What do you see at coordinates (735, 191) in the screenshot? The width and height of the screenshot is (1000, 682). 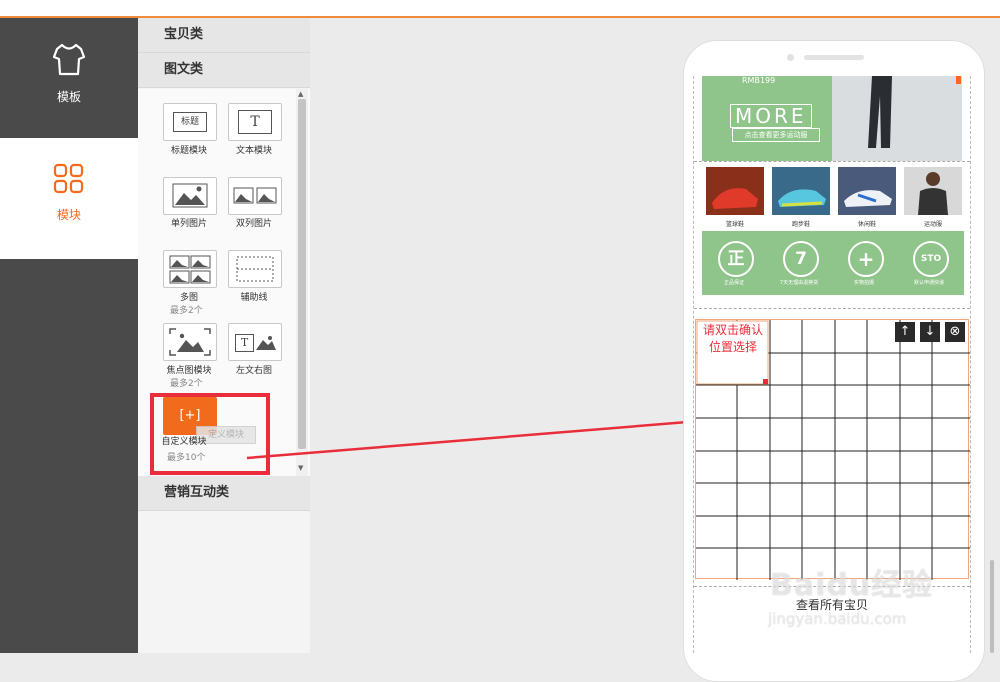 I see `basketball-shoe-image` at bounding box center [735, 191].